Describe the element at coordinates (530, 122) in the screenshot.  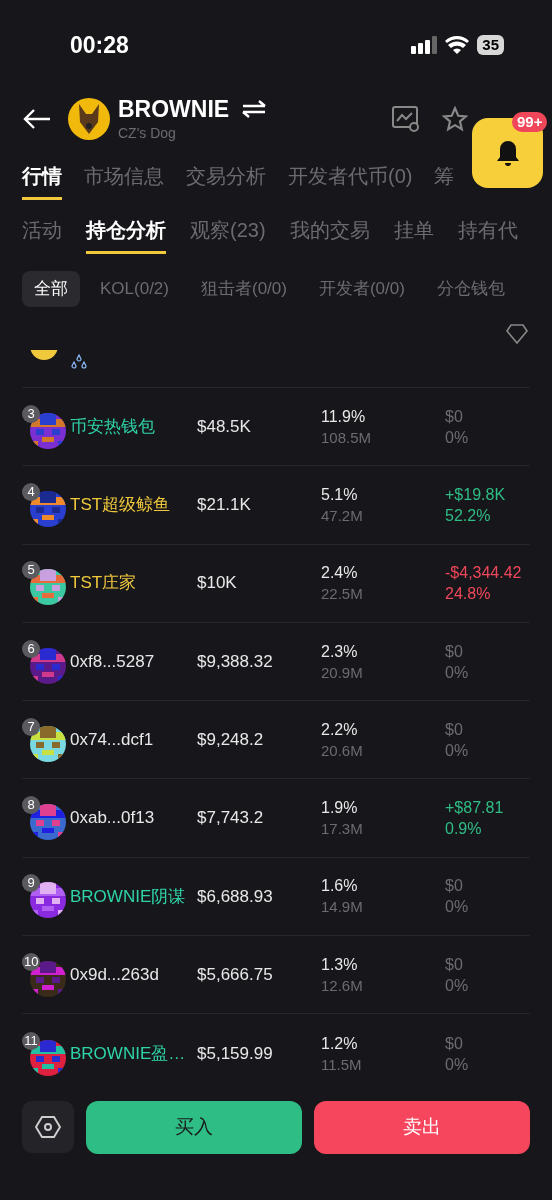
I see `notification-badge: 99+` at that location.